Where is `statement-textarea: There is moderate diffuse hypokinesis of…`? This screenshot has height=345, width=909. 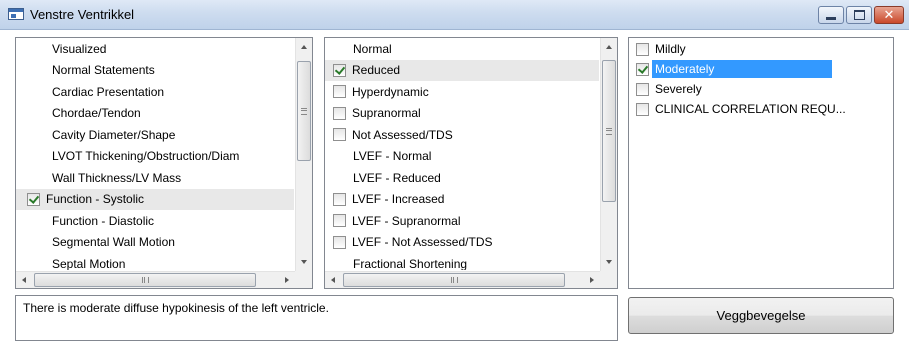 statement-textarea: There is moderate diffuse hypokinesis of… is located at coordinates (316, 318).